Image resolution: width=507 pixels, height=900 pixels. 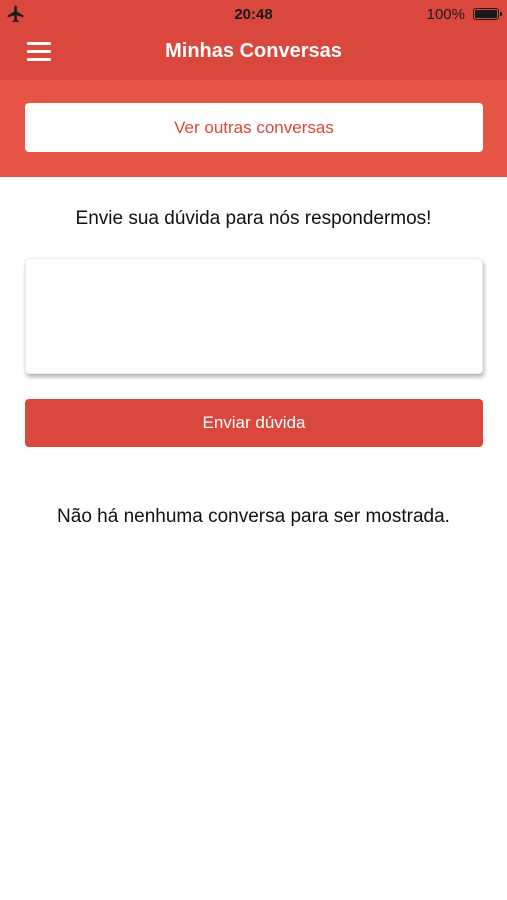 What do you see at coordinates (253, 14) in the screenshot?
I see `status-bar: 20:48 100%` at bounding box center [253, 14].